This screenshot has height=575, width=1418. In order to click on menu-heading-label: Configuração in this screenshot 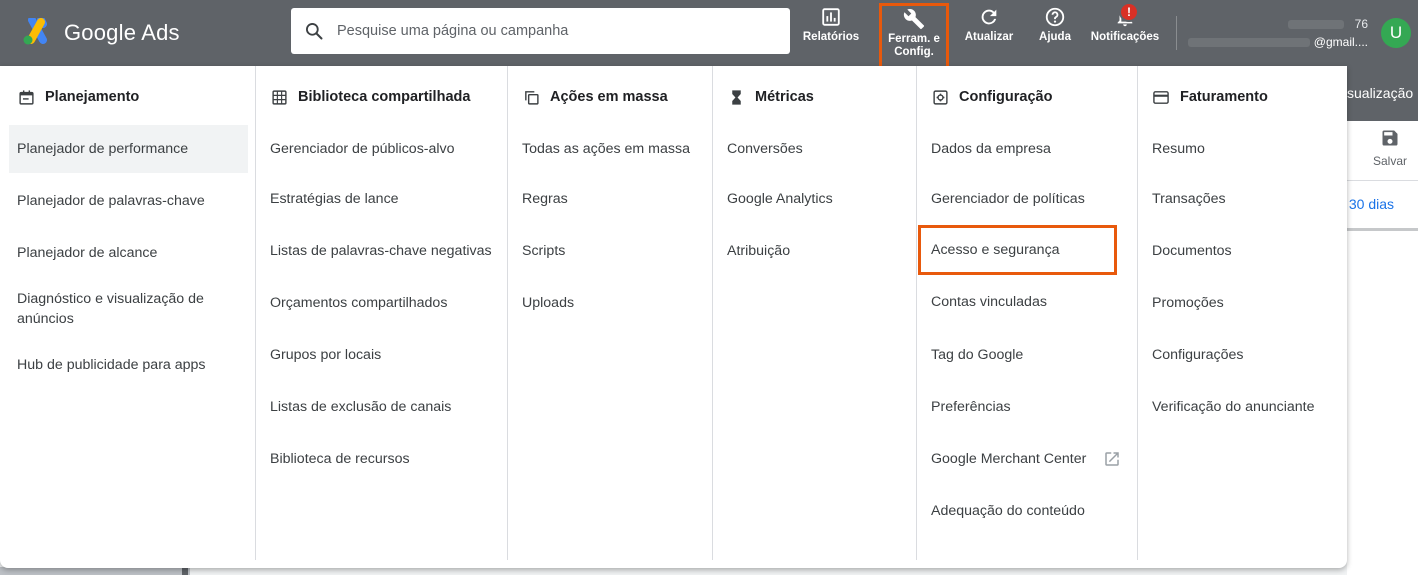, I will do `click(1006, 97)`.